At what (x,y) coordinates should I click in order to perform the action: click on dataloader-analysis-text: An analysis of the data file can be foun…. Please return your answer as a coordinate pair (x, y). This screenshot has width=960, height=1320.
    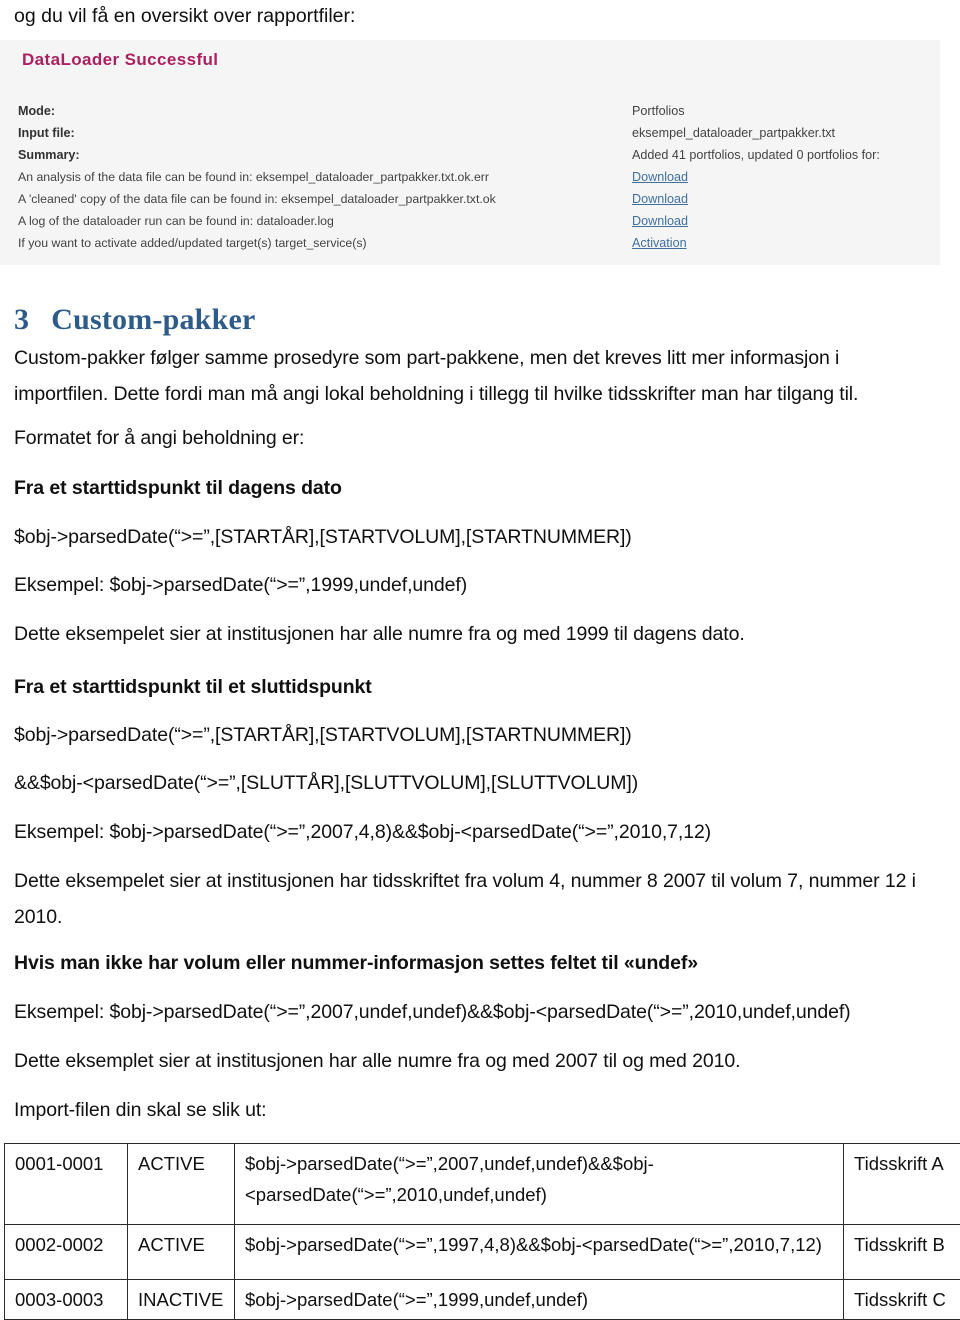
    Looking at the image, I should click on (318, 177).